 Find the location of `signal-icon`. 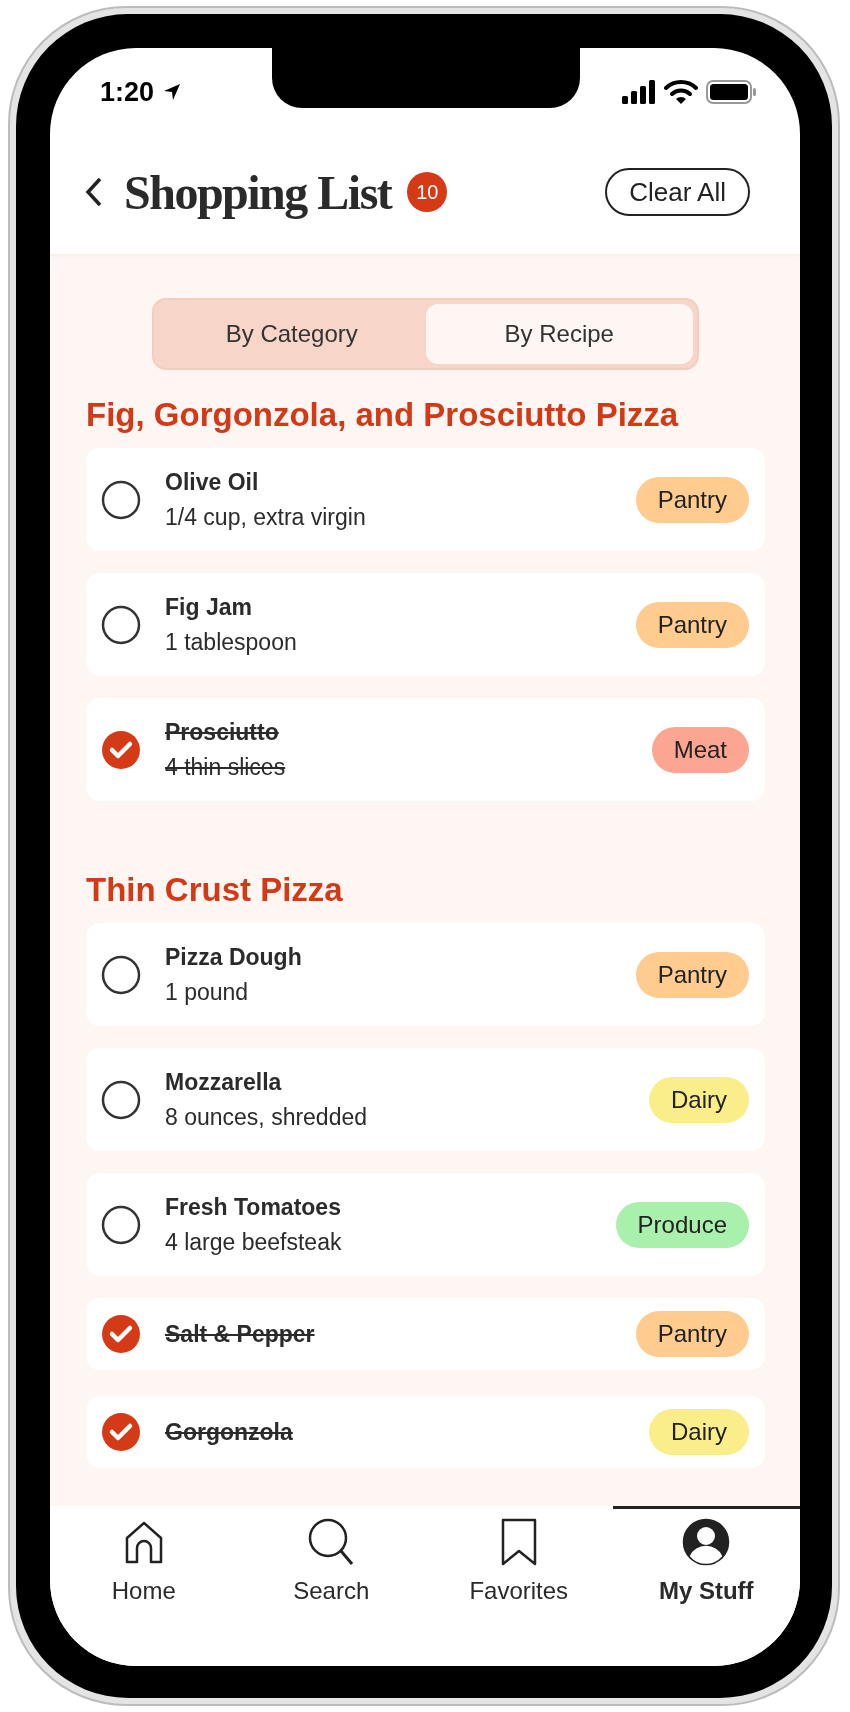

signal-icon is located at coordinates (639, 92).